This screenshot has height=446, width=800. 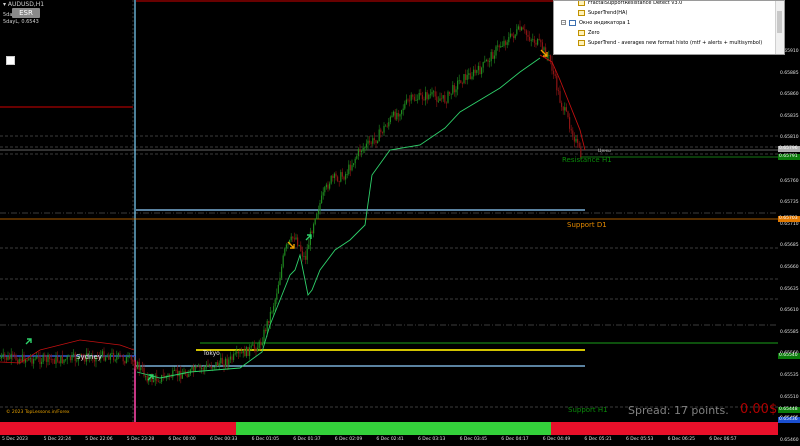 I want to click on copyright-text: © 2023 TopLessons.in/Forex, so click(x=38, y=412).